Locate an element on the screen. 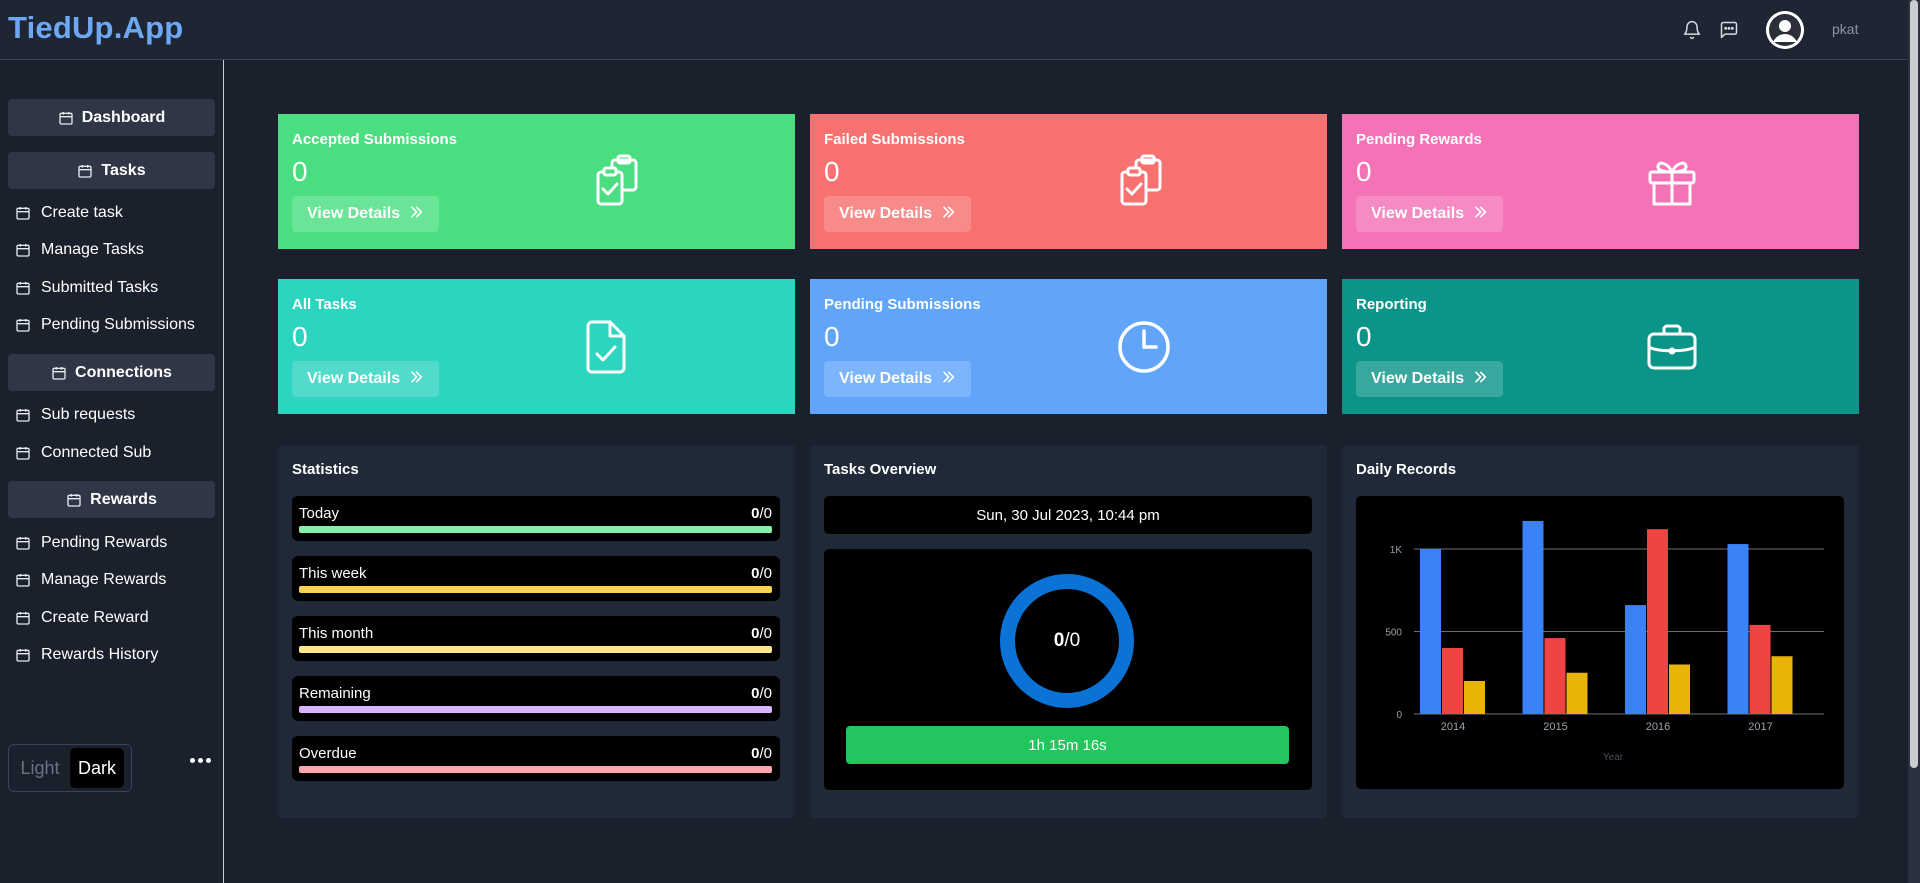  sidebar-header-rewards: Rewards is located at coordinates (111, 499).